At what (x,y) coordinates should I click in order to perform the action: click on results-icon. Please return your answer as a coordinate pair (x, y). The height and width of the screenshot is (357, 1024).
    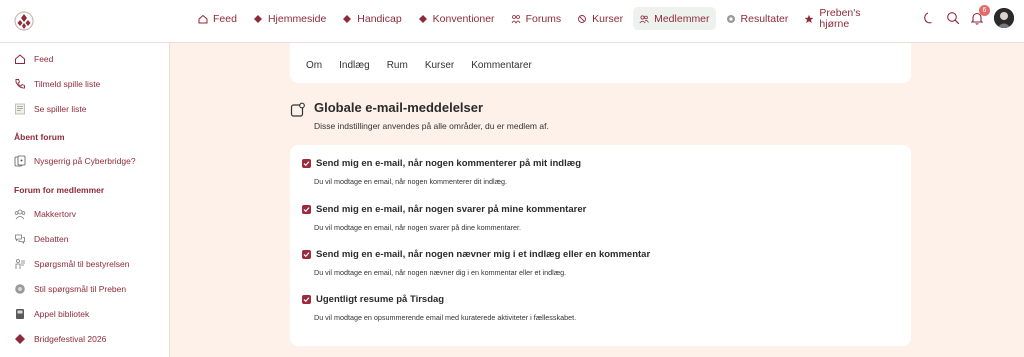
    Looking at the image, I should click on (730, 18).